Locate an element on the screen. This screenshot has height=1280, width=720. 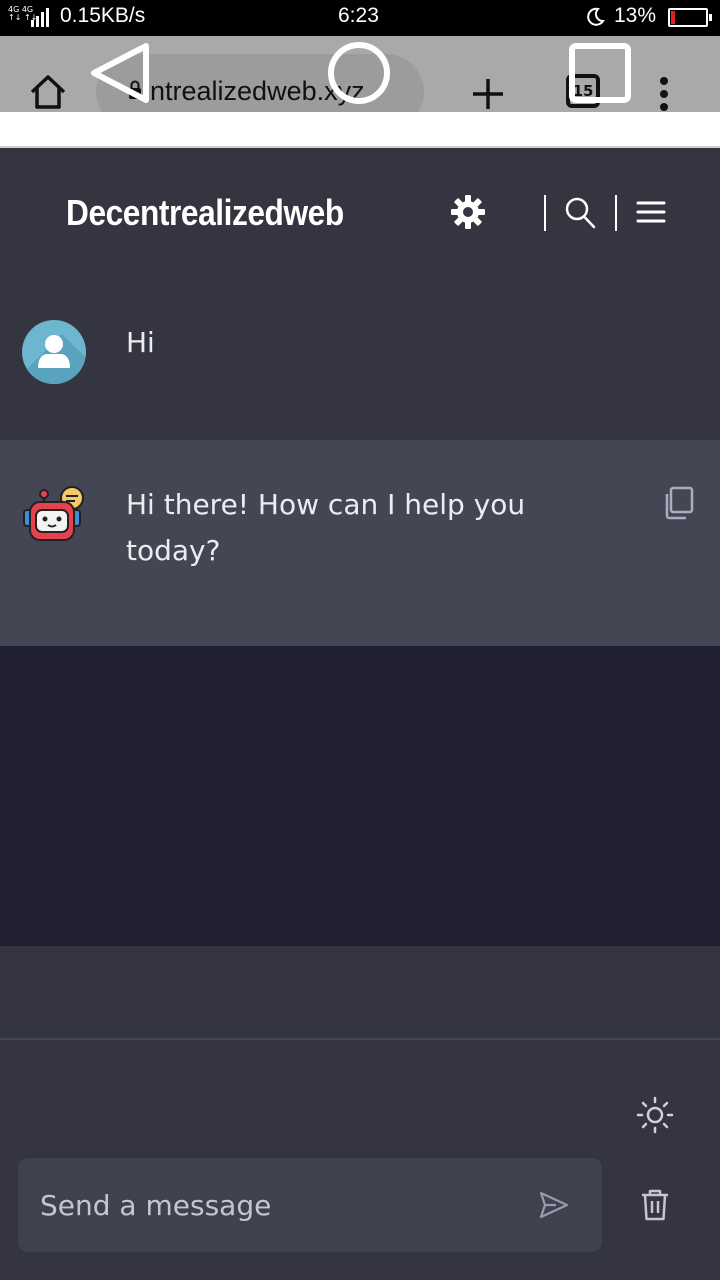
copy-icon is located at coordinates (678, 503).